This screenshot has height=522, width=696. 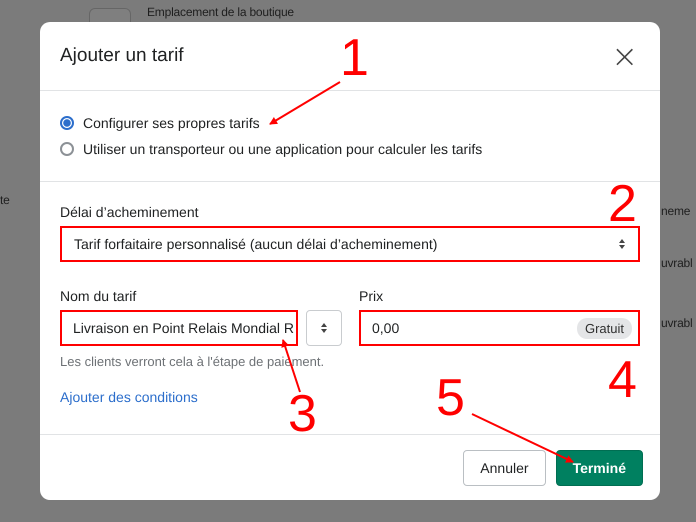 I want to click on done-button: Terminé, so click(x=599, y=468).